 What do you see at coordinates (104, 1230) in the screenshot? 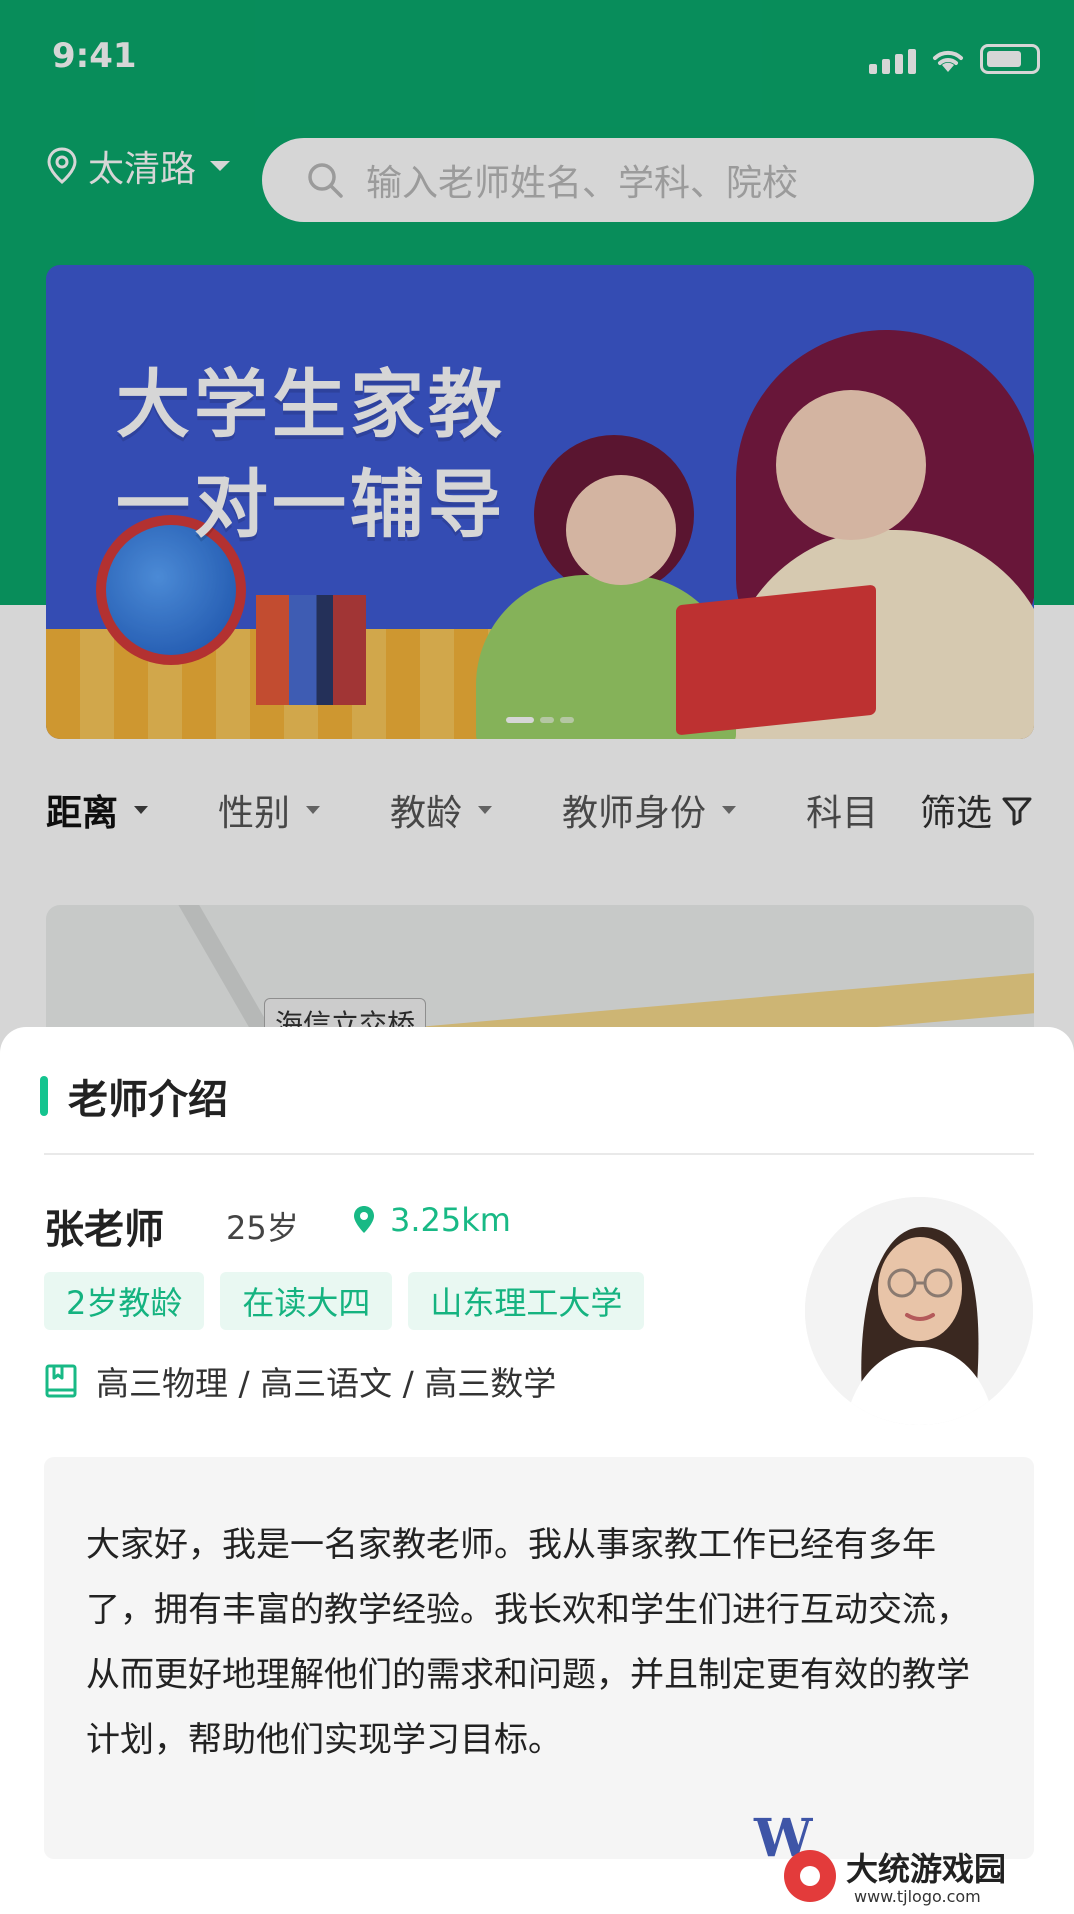
I see `teacher-name: 张老师` at bounding box center [104, 1230].